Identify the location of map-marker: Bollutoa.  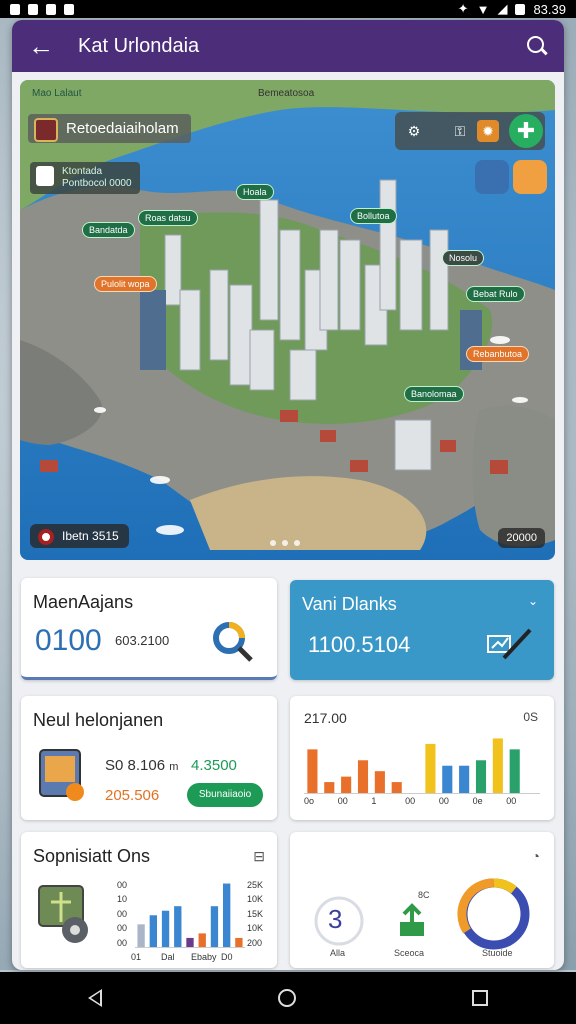
(373, 216).